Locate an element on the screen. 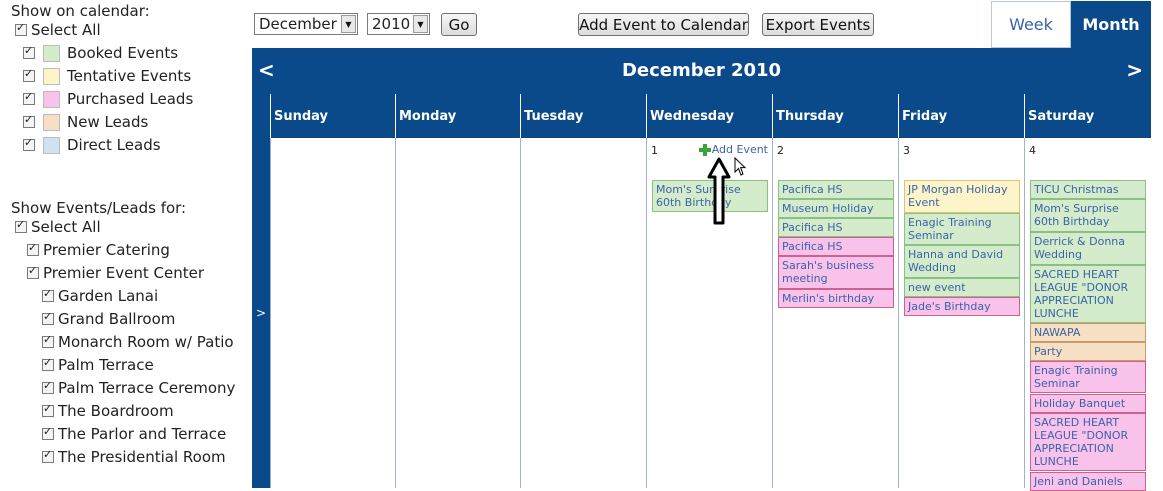 The image size is (1163, 491). calendar-title: December 2010 is located at coordinates (701, 70).